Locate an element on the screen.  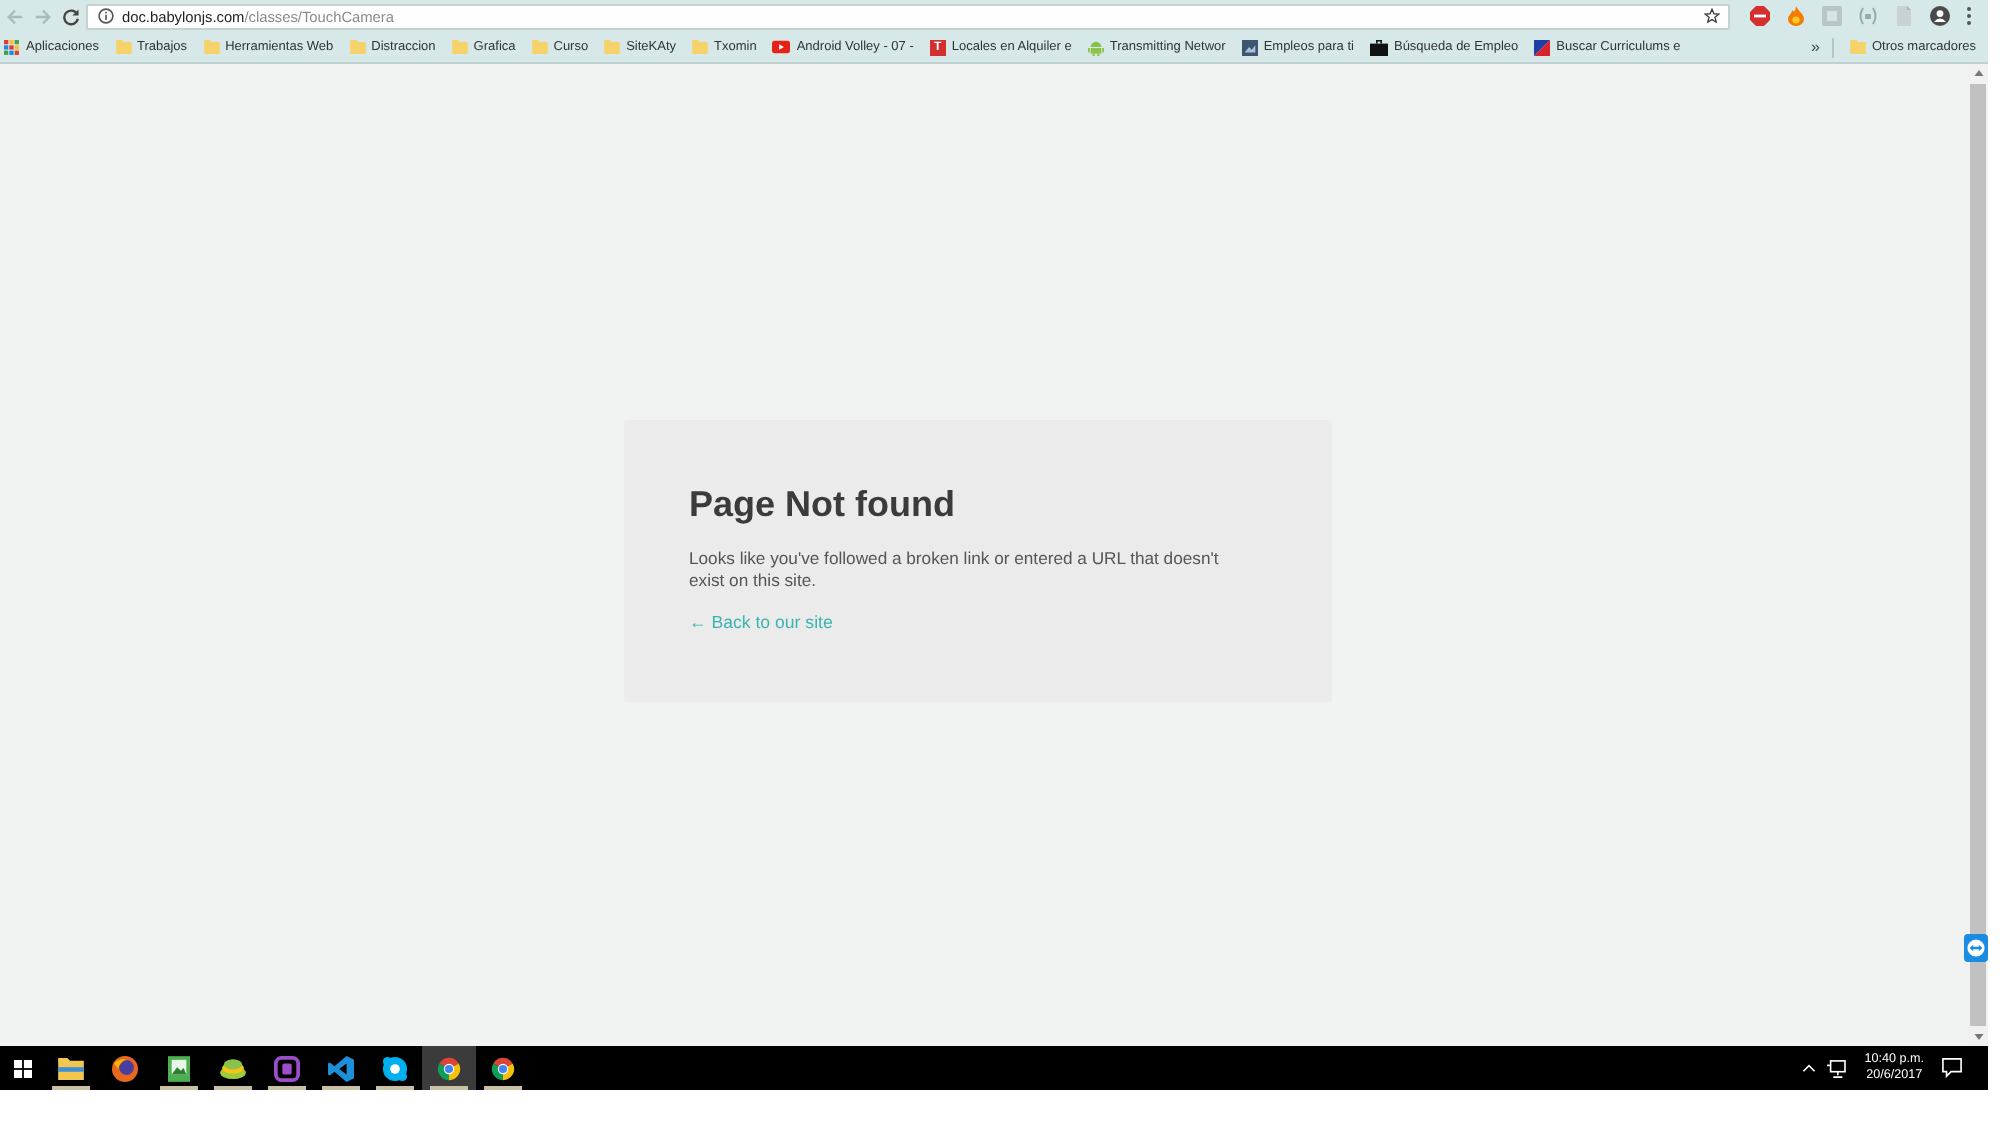
scroll-down-arrow-icon is located at coordinates (1978, 1037).